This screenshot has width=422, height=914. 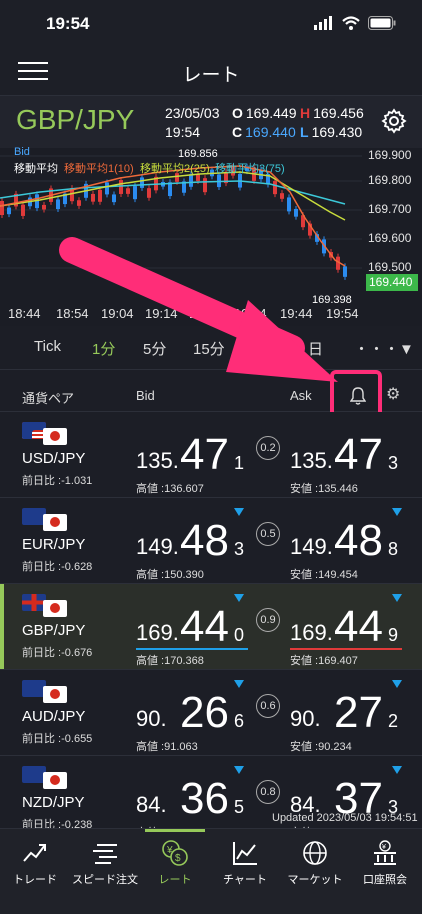 What do you see at coordinates (198, 309) in the screenshot?
I see `annotation-arrow-icon` at bounding box center [198, 309].